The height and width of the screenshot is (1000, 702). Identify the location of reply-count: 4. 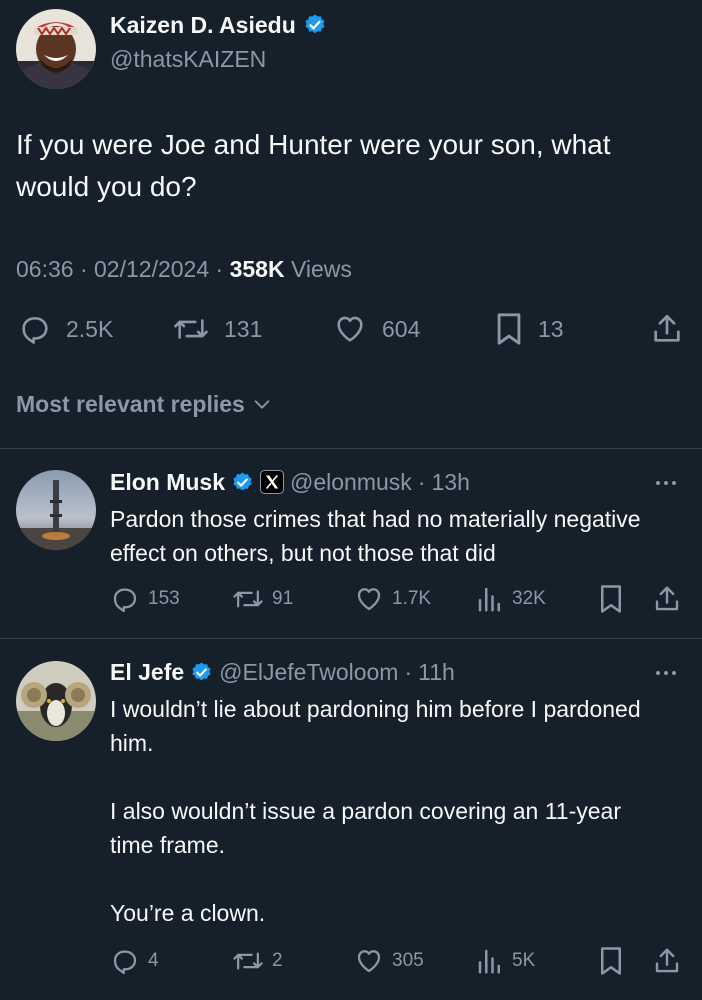
(153, 960).